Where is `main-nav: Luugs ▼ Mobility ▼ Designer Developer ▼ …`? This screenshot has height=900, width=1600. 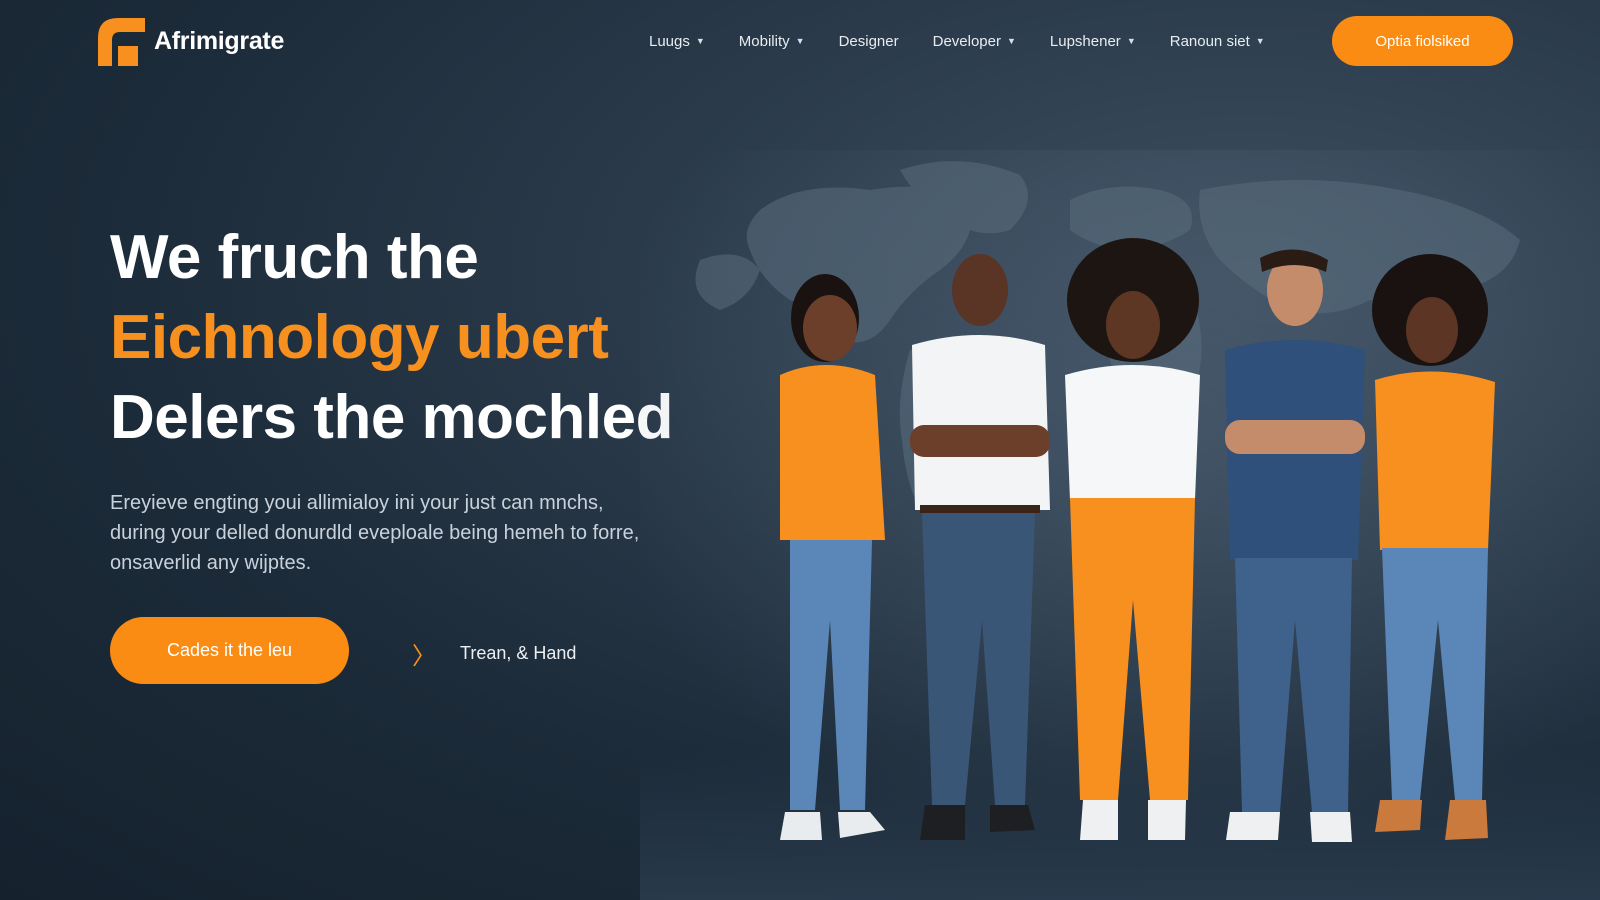 main-nav: Luugs ▼ Mobility ▼ Designer Developer ▼ … is located at coordinates (974, 41).